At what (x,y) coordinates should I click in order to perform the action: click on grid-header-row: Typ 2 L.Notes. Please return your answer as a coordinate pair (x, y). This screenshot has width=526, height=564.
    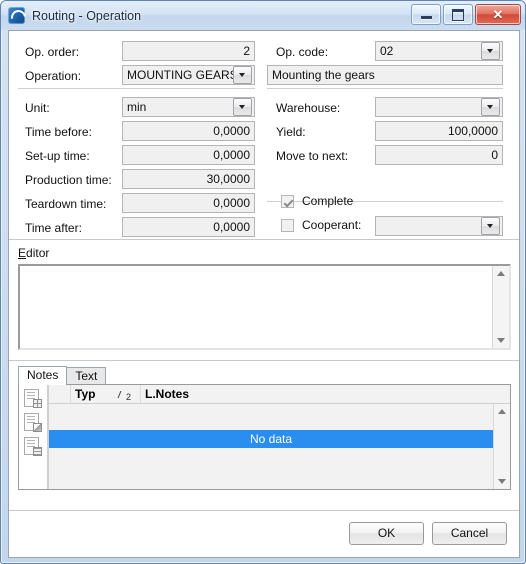
    Looking at the image, I should click on (279, 394).